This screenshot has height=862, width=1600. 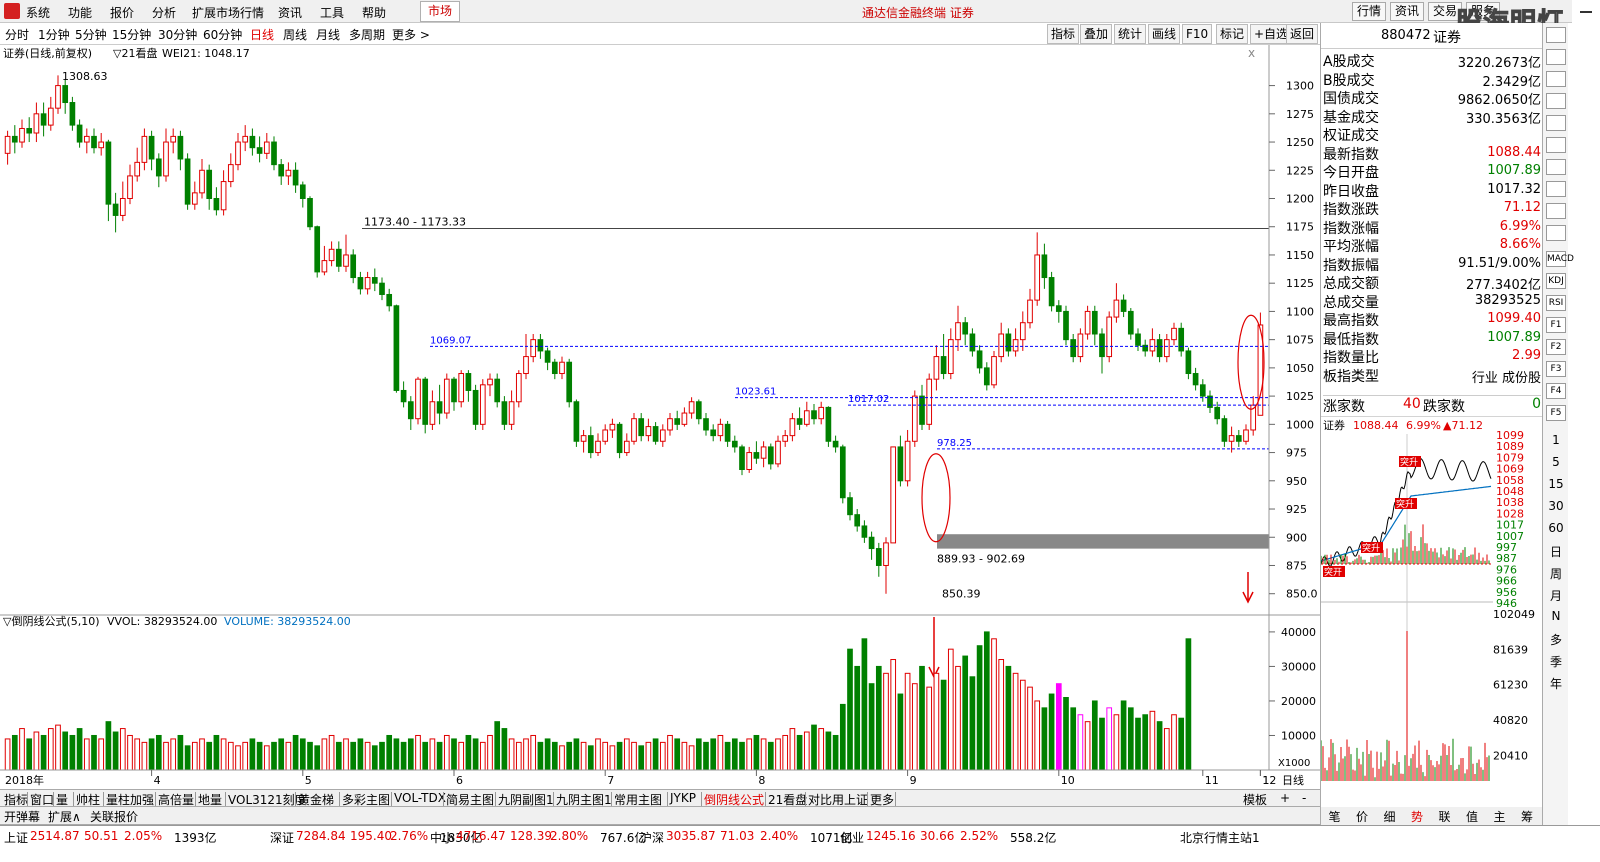 I want to click on toolbar-indicator: 指标, so click(x=1063, y=34).